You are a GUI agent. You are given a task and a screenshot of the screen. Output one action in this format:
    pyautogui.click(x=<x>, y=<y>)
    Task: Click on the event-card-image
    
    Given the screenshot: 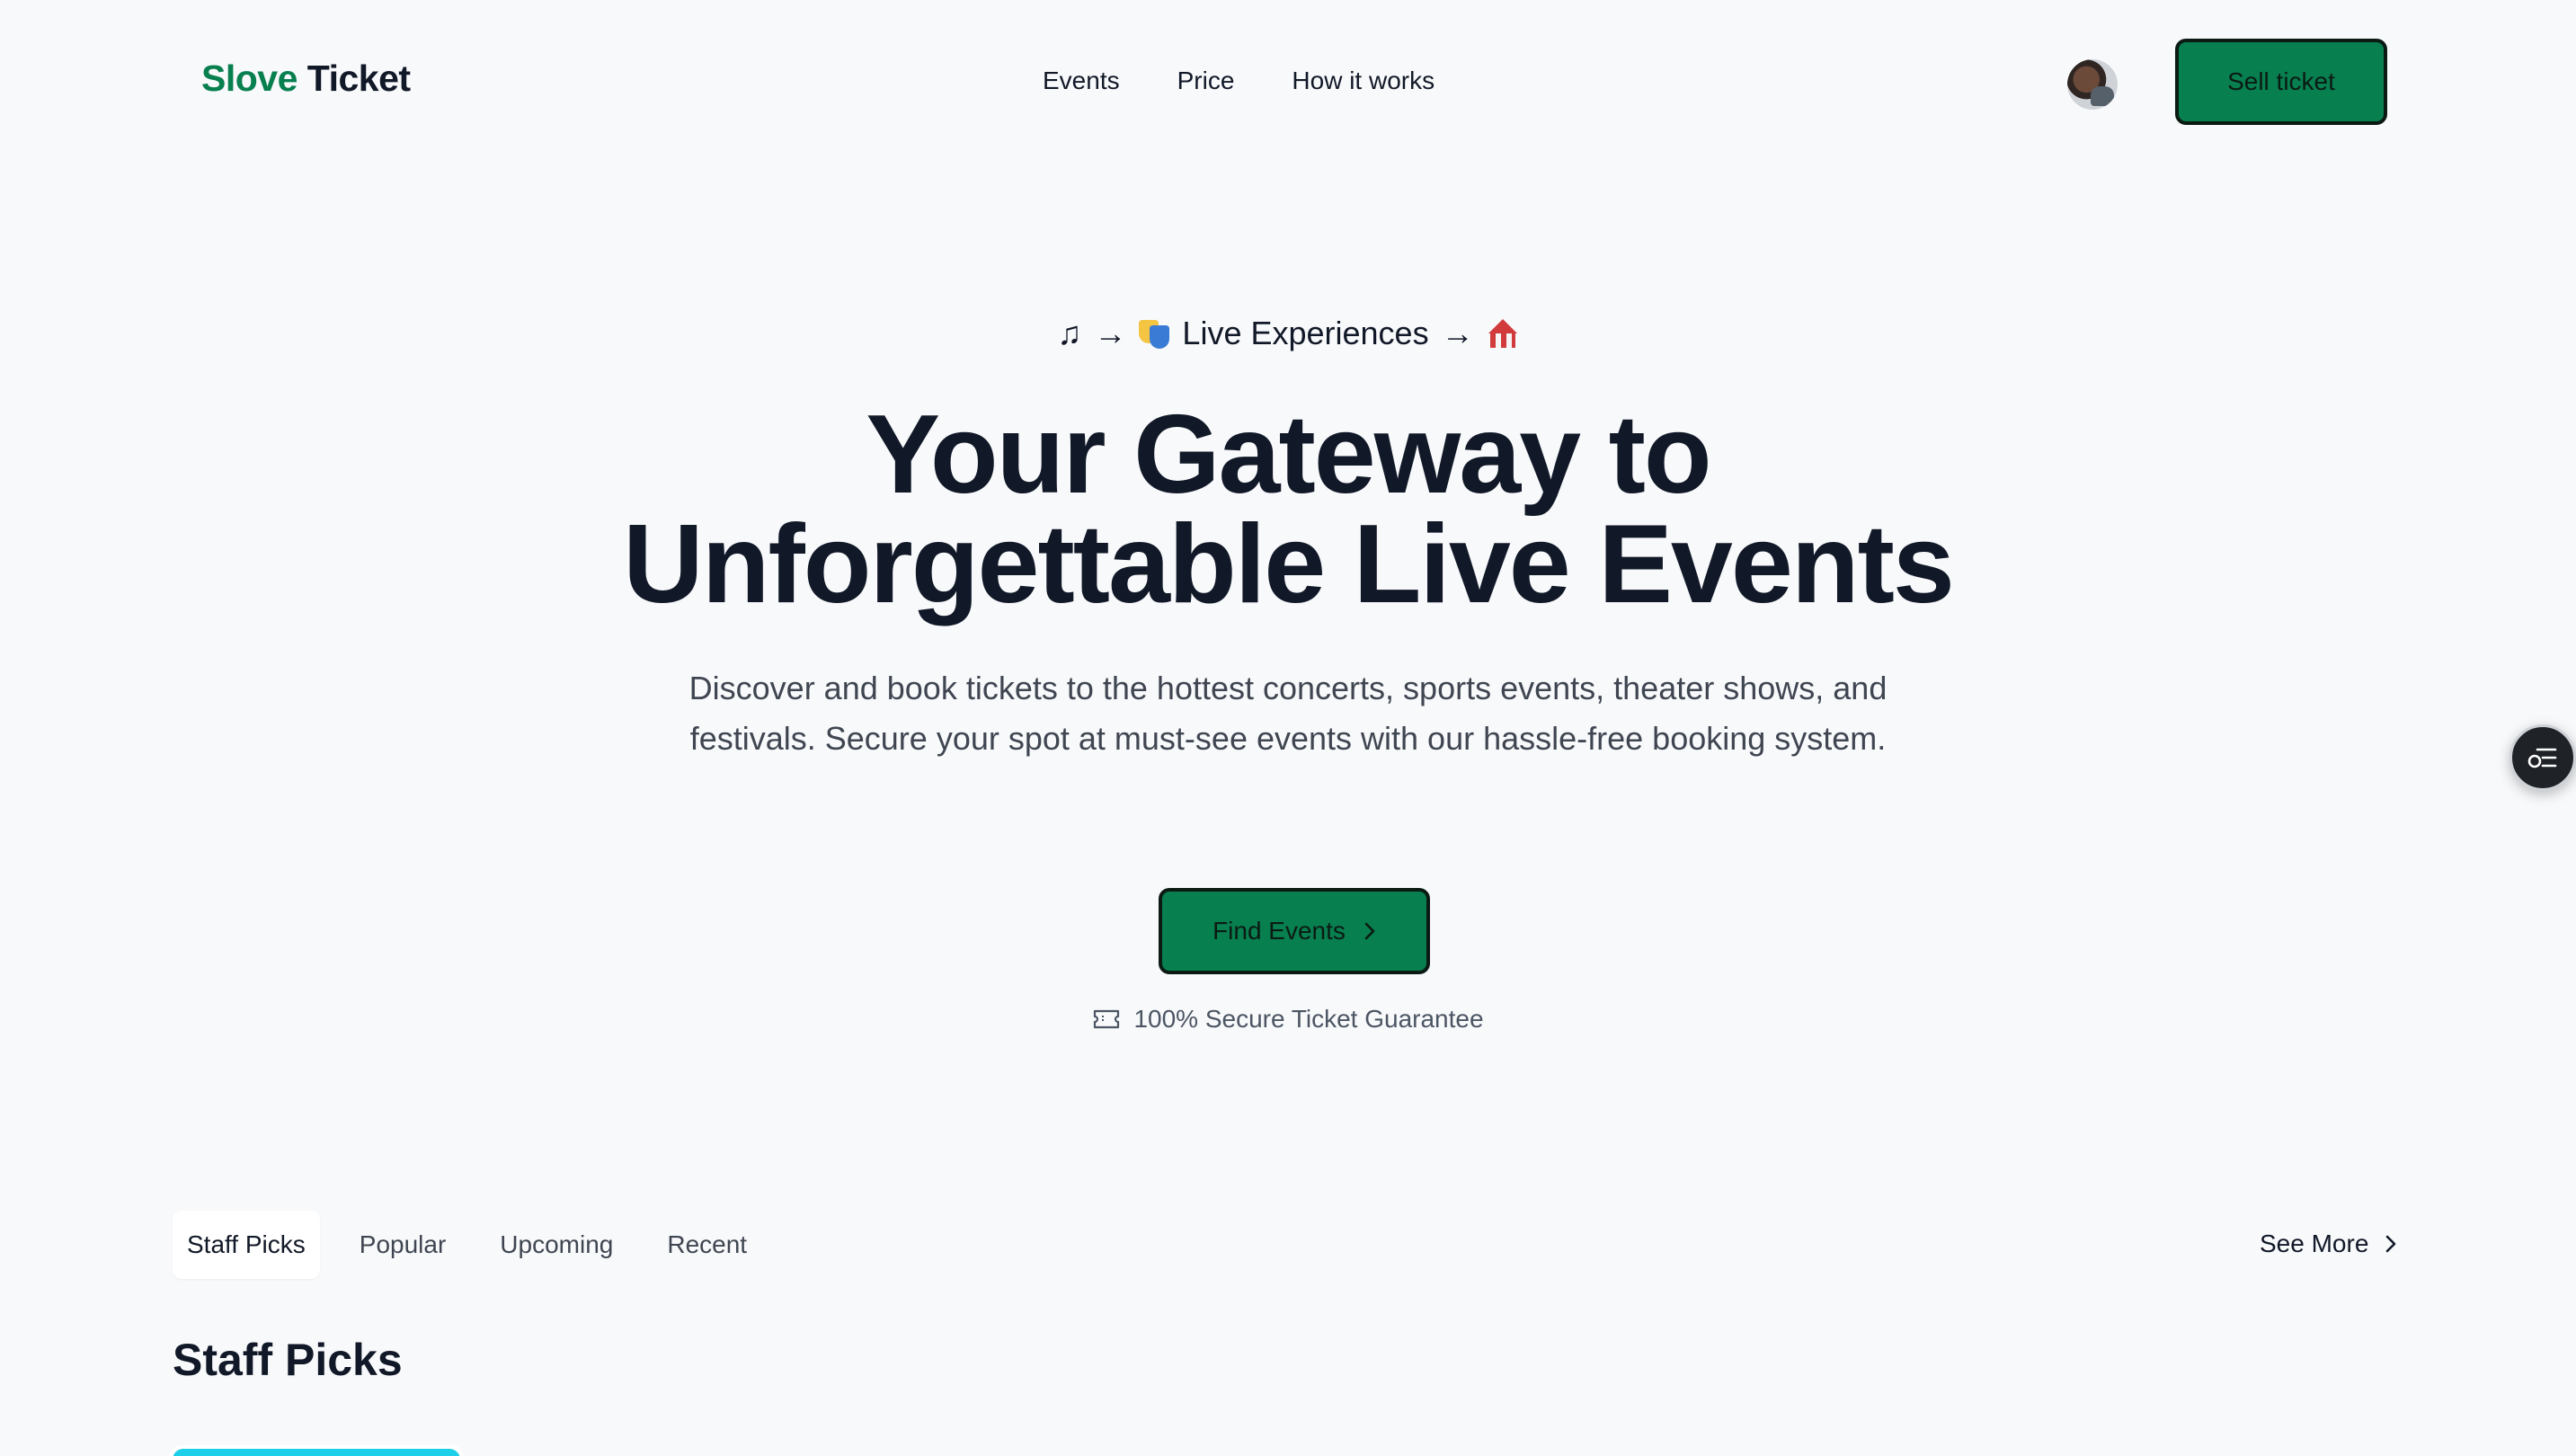 What is the action you would take?
    pyautogui.click(x=316, y=1452)
    